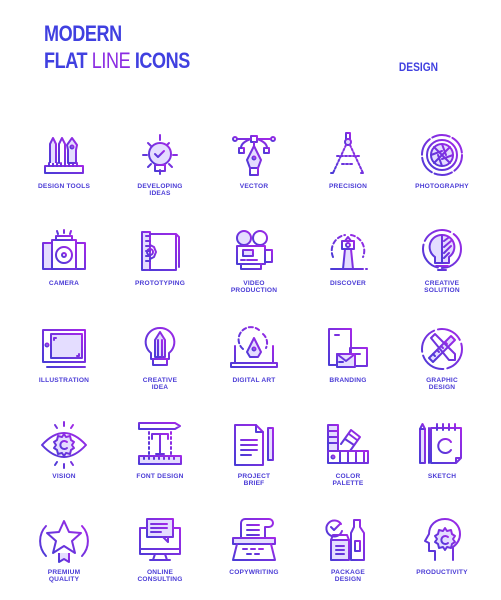  I want to click on page-title-line-2: FLAT LINE ICONS, so click(117, 61).